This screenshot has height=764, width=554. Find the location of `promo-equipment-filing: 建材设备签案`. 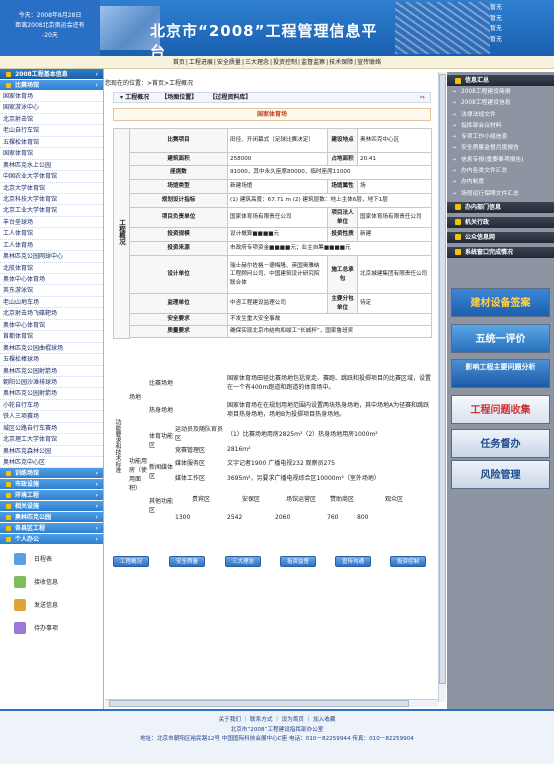

promo-equipment-filing: 建材设备签案 is located at coordinates (500, 302).